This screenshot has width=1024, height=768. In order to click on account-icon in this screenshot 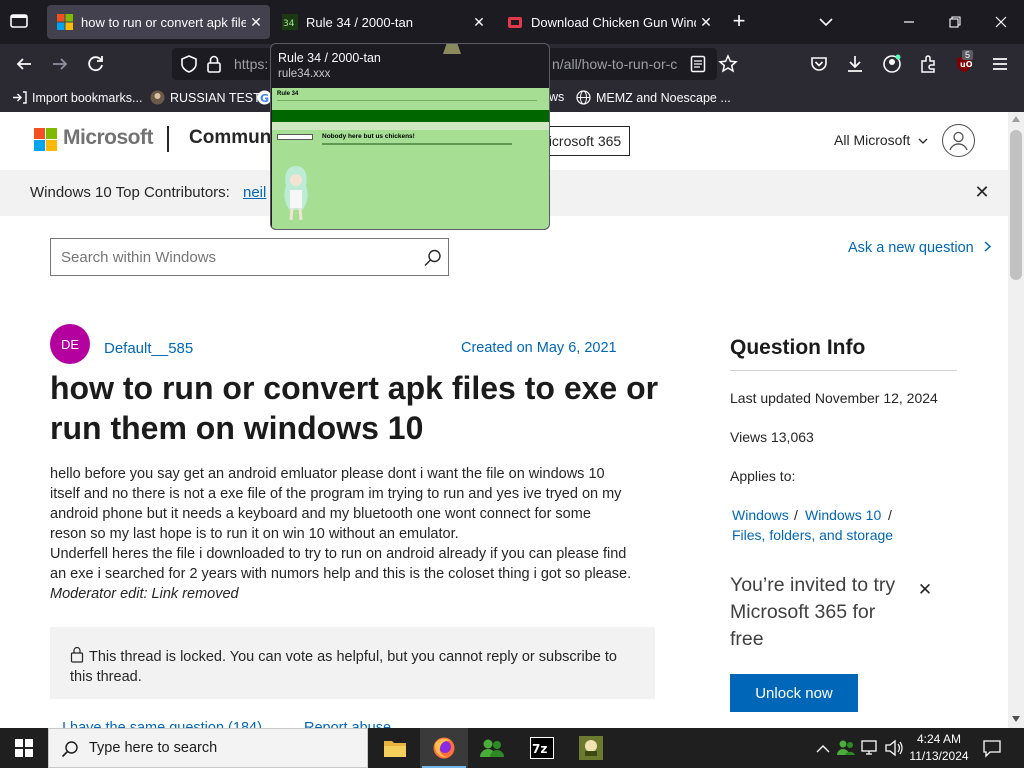, I will do `click(892, 64)`.